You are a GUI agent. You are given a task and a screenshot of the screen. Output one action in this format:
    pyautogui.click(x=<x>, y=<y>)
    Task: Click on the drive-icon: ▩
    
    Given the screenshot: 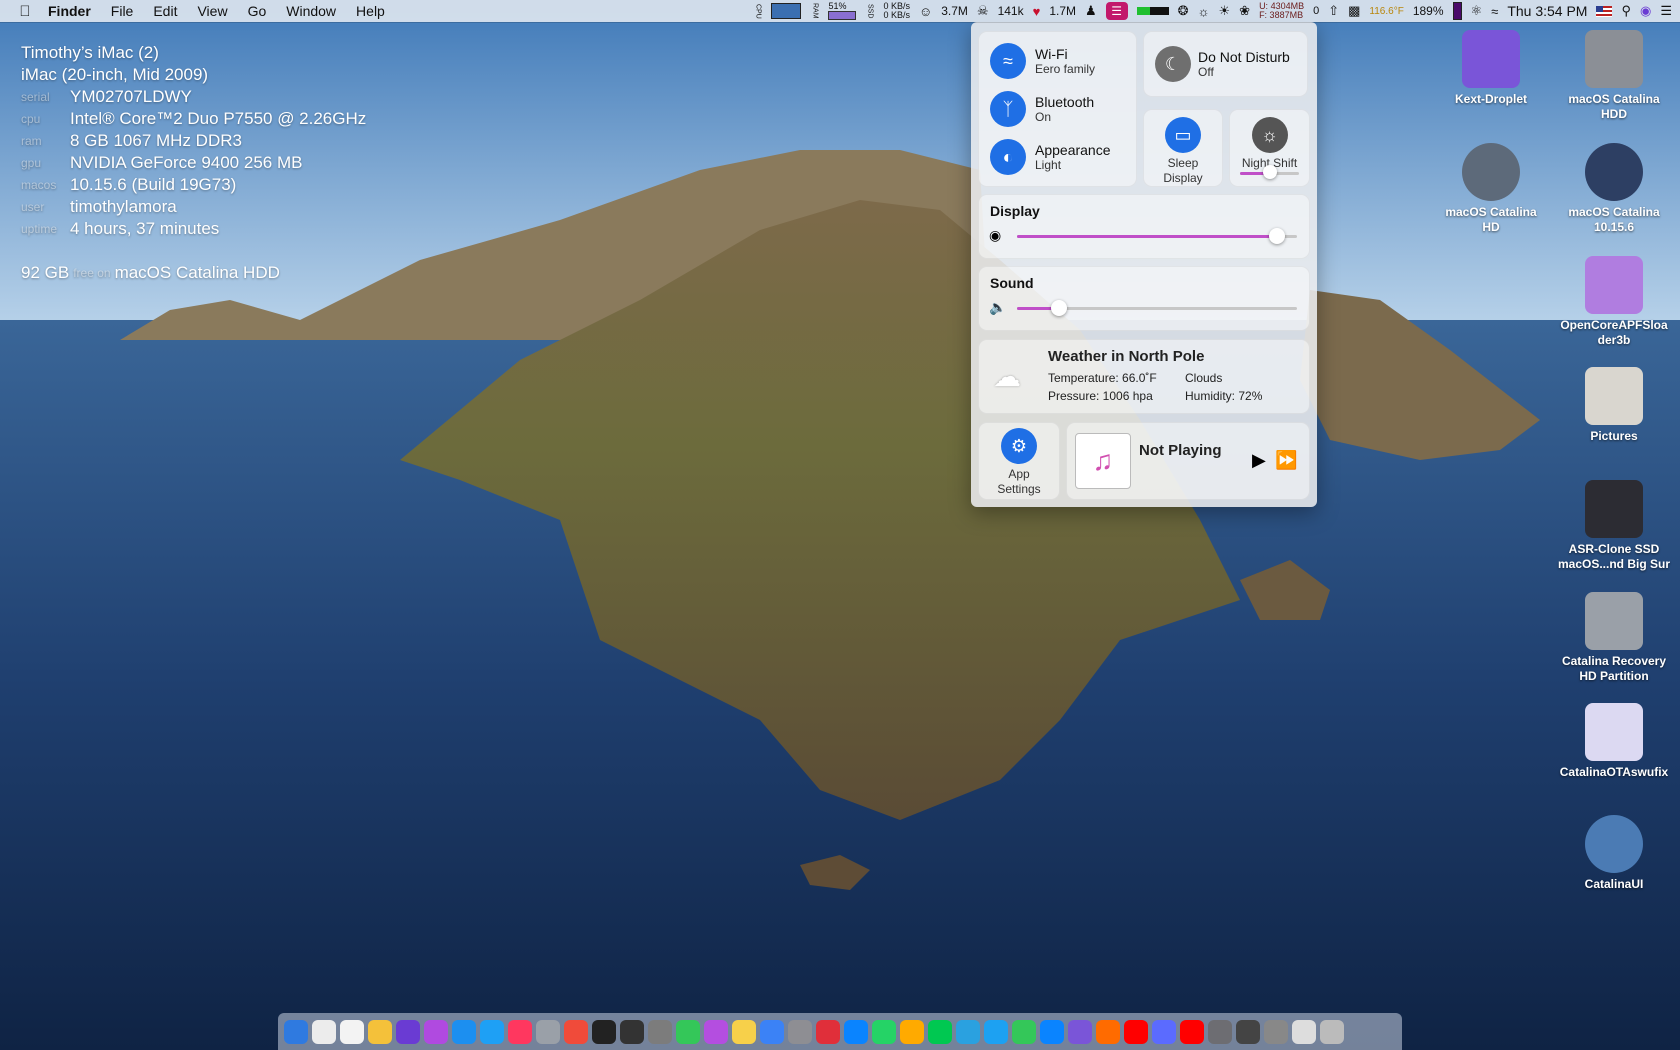 What is the action you would take?
    pyautogui.click(x=1354, y=11)
    